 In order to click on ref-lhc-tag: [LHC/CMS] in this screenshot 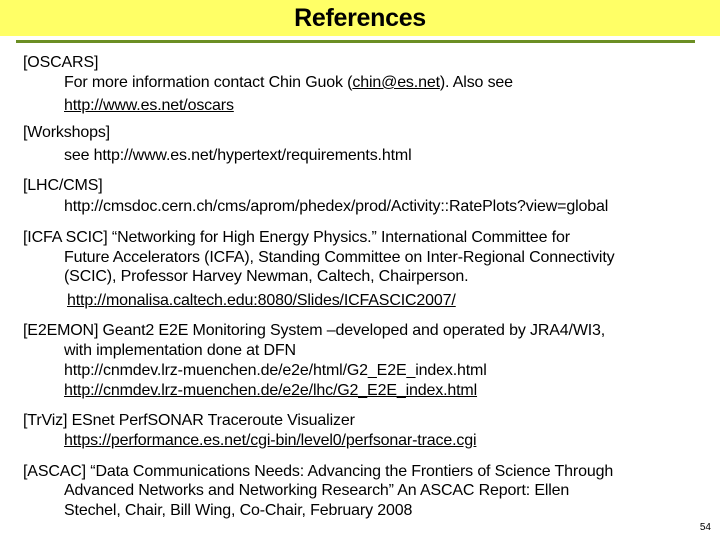, I will do `click(63, 185)`.